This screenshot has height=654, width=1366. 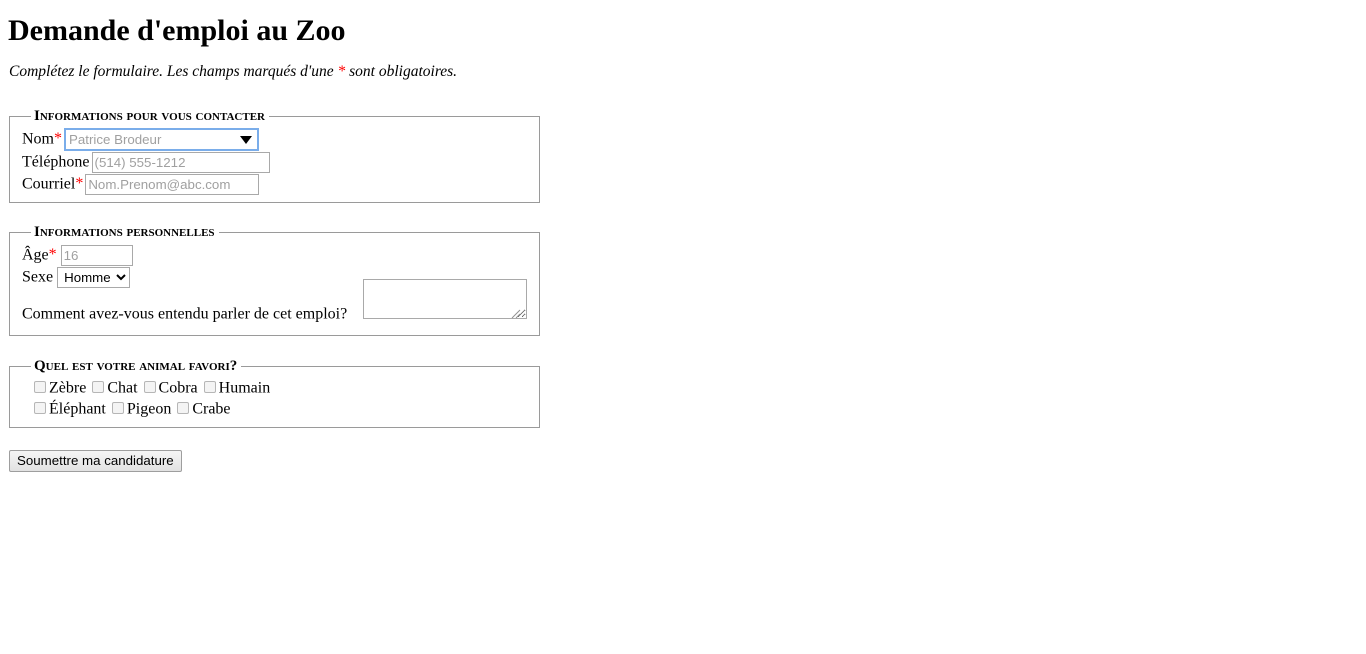 What do you see at coordinates (276, 139) in the screenshot?
I see `field-row-name: Nom*` at bounding box center [276, 139].